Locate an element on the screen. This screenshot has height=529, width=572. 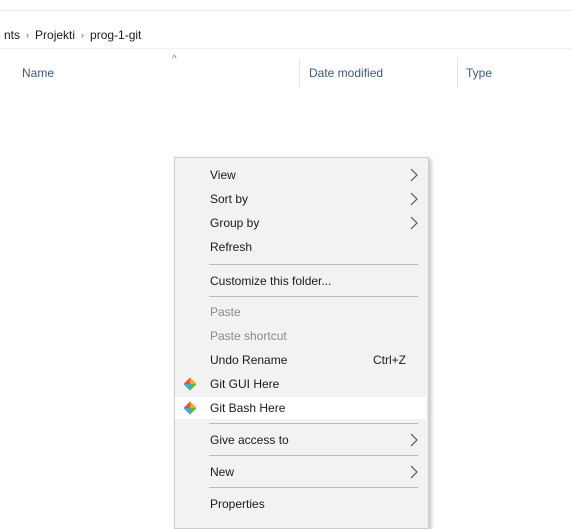
menu-item-properties: Properties is located at coordinates (300, 504).